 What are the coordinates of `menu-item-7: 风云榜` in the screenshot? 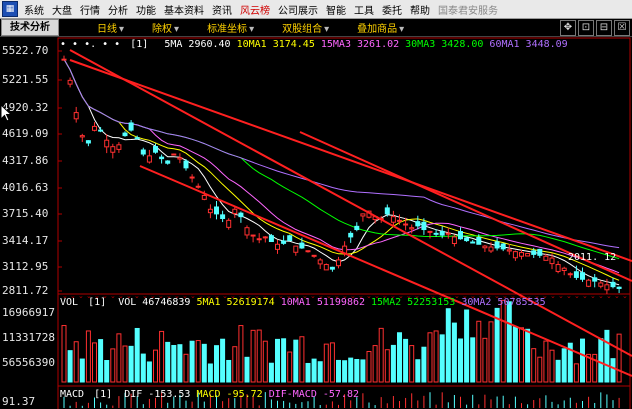 It's located at (255, 9).